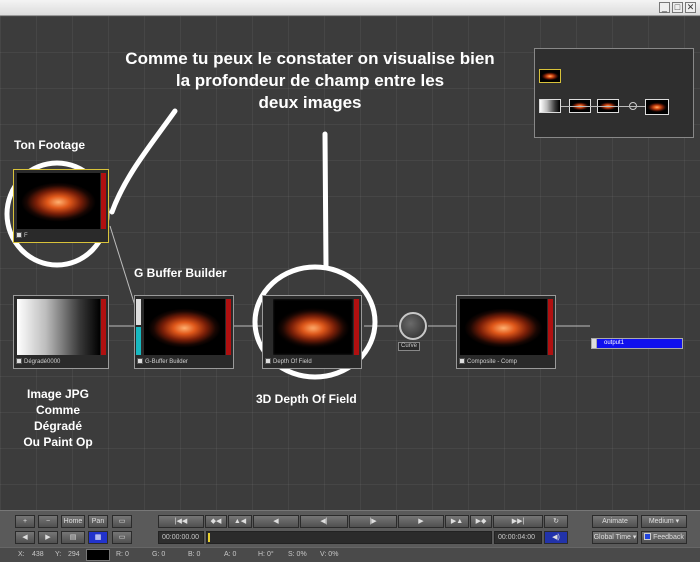 The height and width of the screenshot is (562, 700). I want to click on minimap-wire, so click(603, 106).